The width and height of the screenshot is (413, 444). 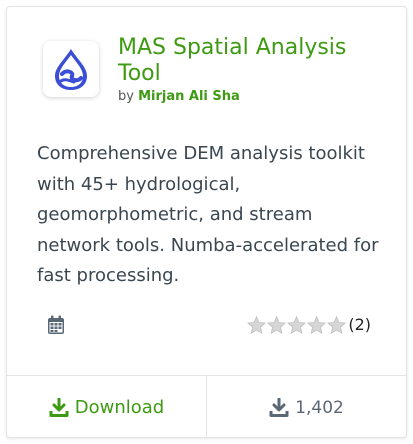 I want to click on download-count: 1,402, so click(x=306, y=406).